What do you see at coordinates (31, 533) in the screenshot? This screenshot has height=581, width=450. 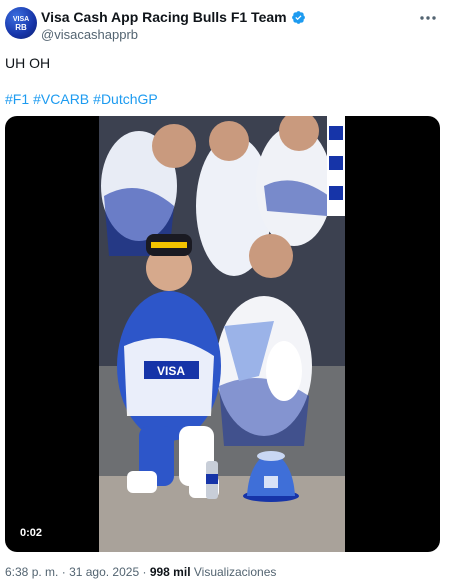 I see `video-duration: 0:02` at bounding box center [31, 533].